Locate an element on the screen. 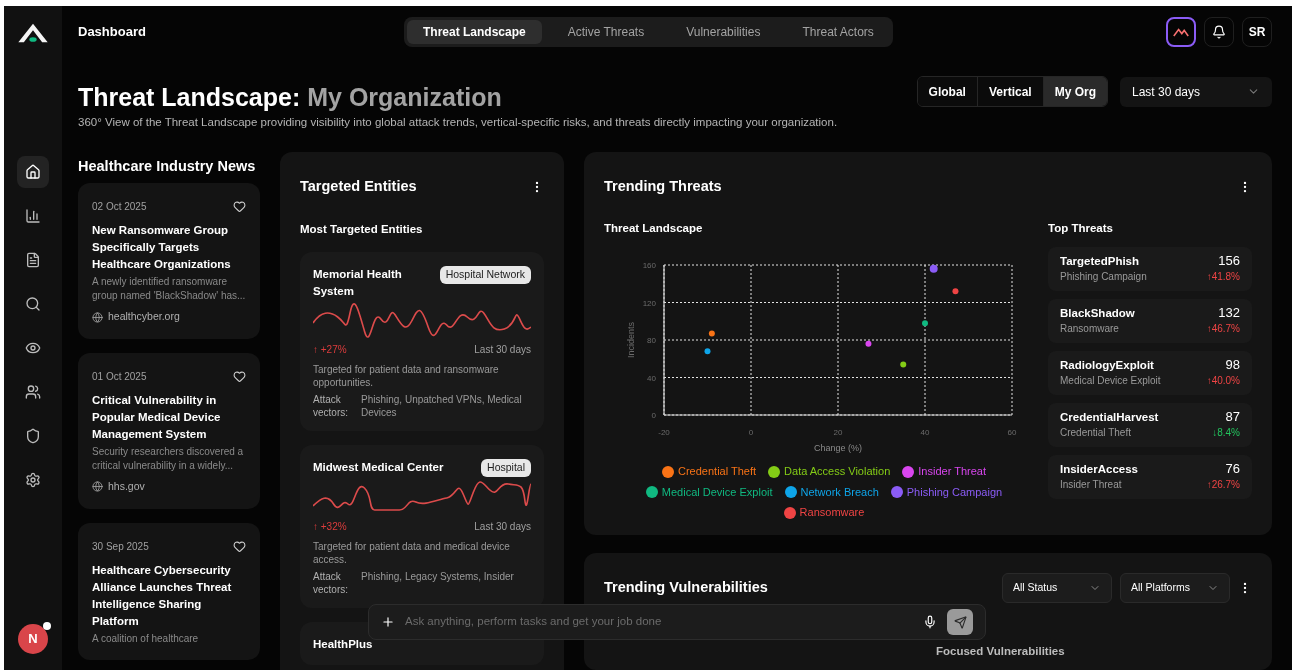 The height and width of the screenshot is (670, 1292). entity-description: Targeted for patient data and medical device access. is located at coordinates (412, 553).